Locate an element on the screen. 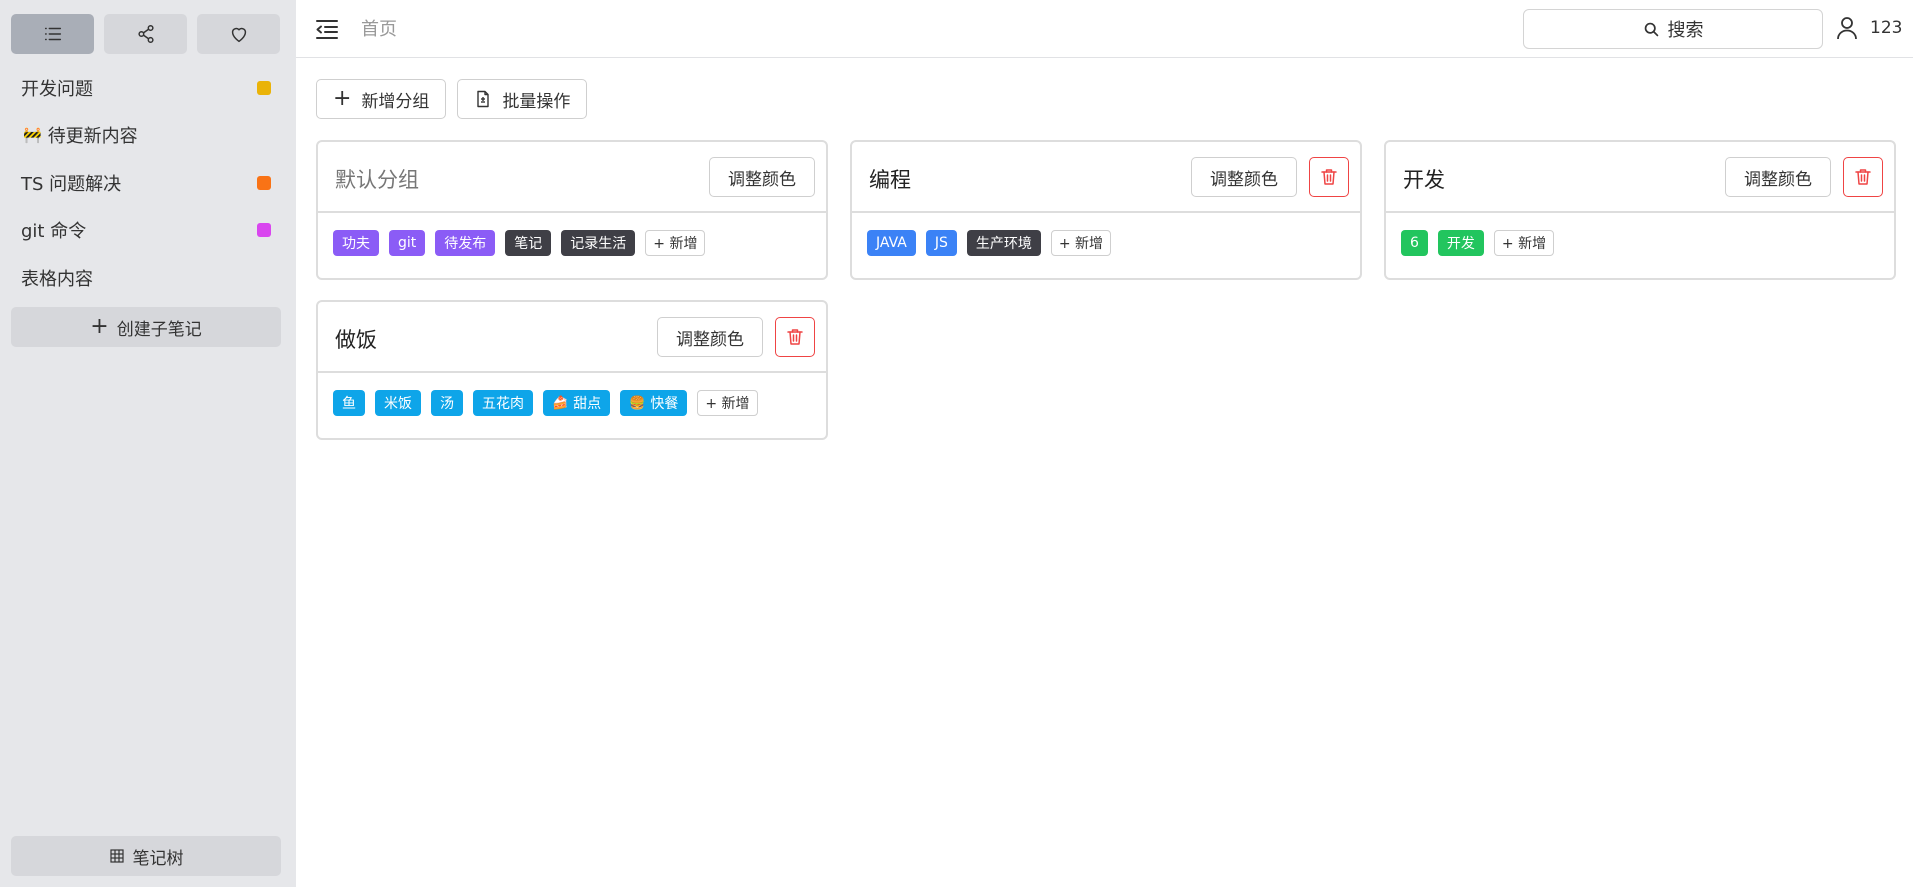 The width and height of the screenshot is (1913, 887). note-label: TS 问题解决 is located at coordinates (71, 184).